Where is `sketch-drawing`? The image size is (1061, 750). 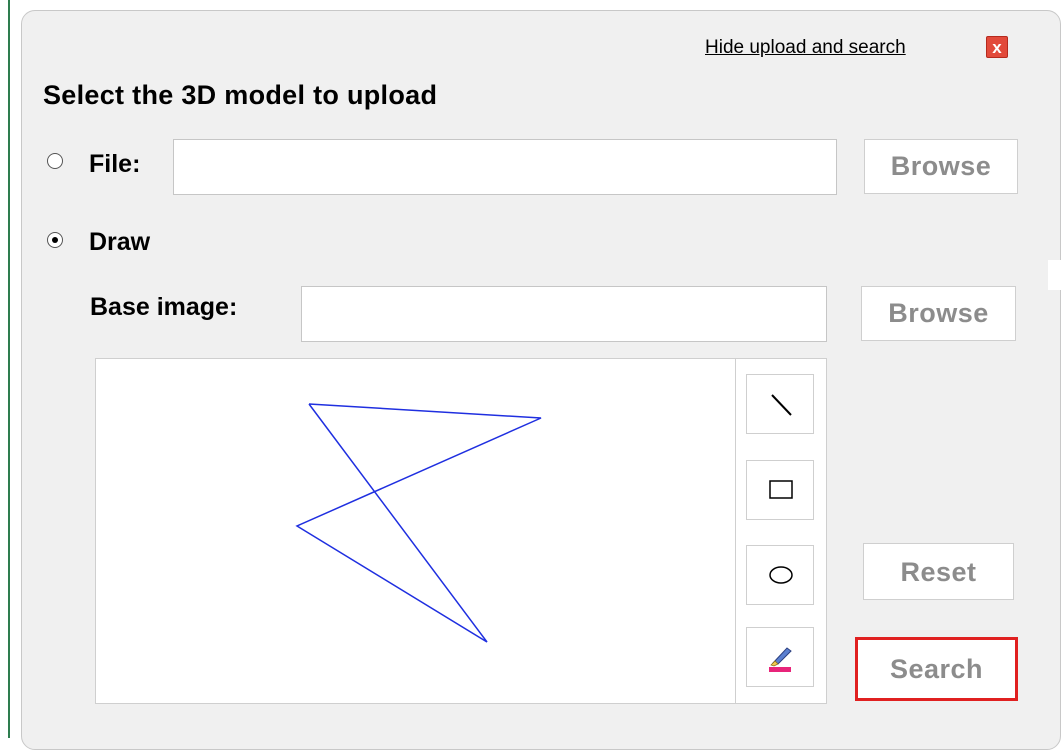
sketch-drawing is located at coordinates (418, 523).